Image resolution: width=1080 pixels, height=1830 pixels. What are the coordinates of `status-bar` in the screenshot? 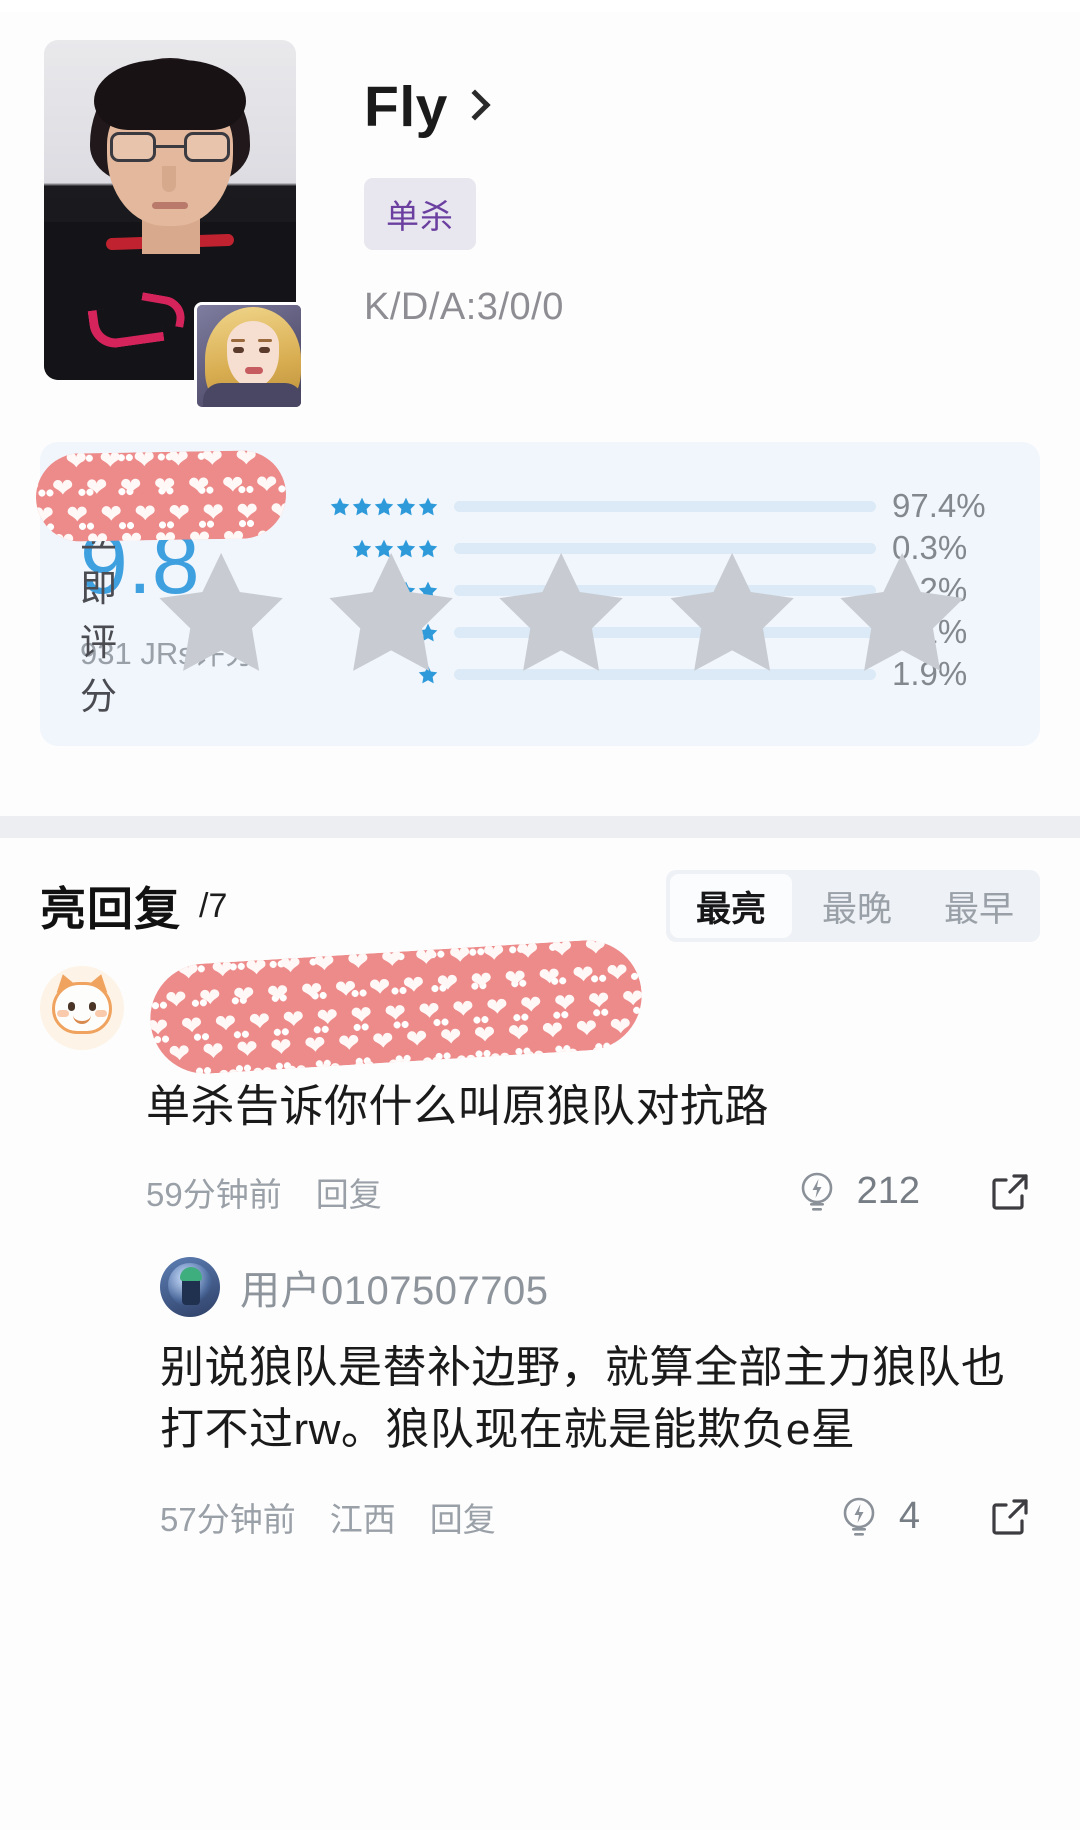 It's located at (540, 6).